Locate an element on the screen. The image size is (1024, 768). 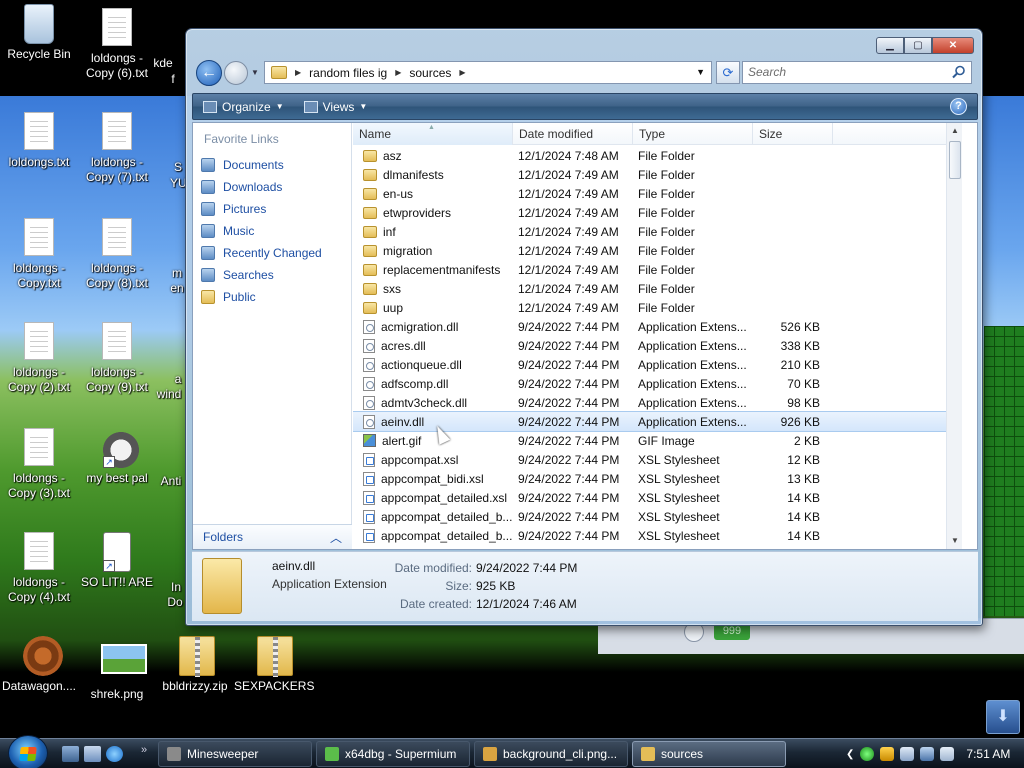
back-button: ← is located at coordinates (209, 73).